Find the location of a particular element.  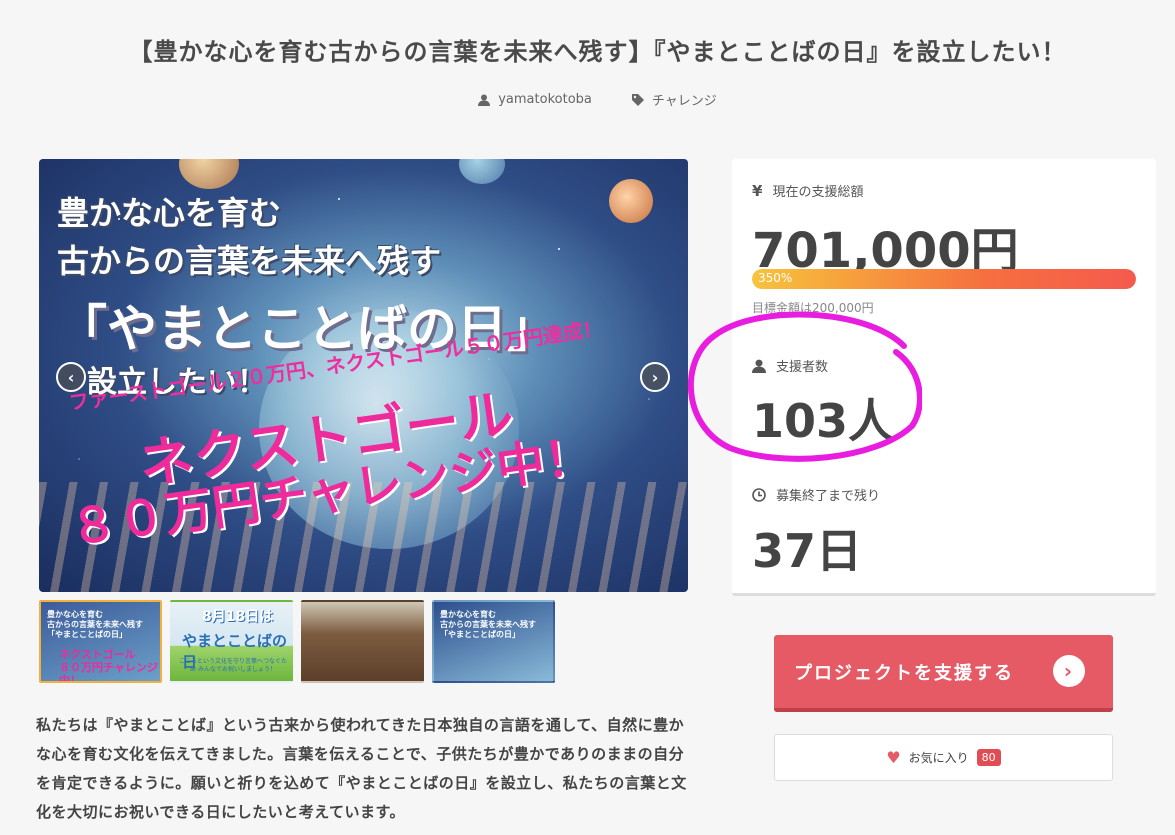

support-button-label: プロジェクトを支援する is located at coordinates (904, 673).